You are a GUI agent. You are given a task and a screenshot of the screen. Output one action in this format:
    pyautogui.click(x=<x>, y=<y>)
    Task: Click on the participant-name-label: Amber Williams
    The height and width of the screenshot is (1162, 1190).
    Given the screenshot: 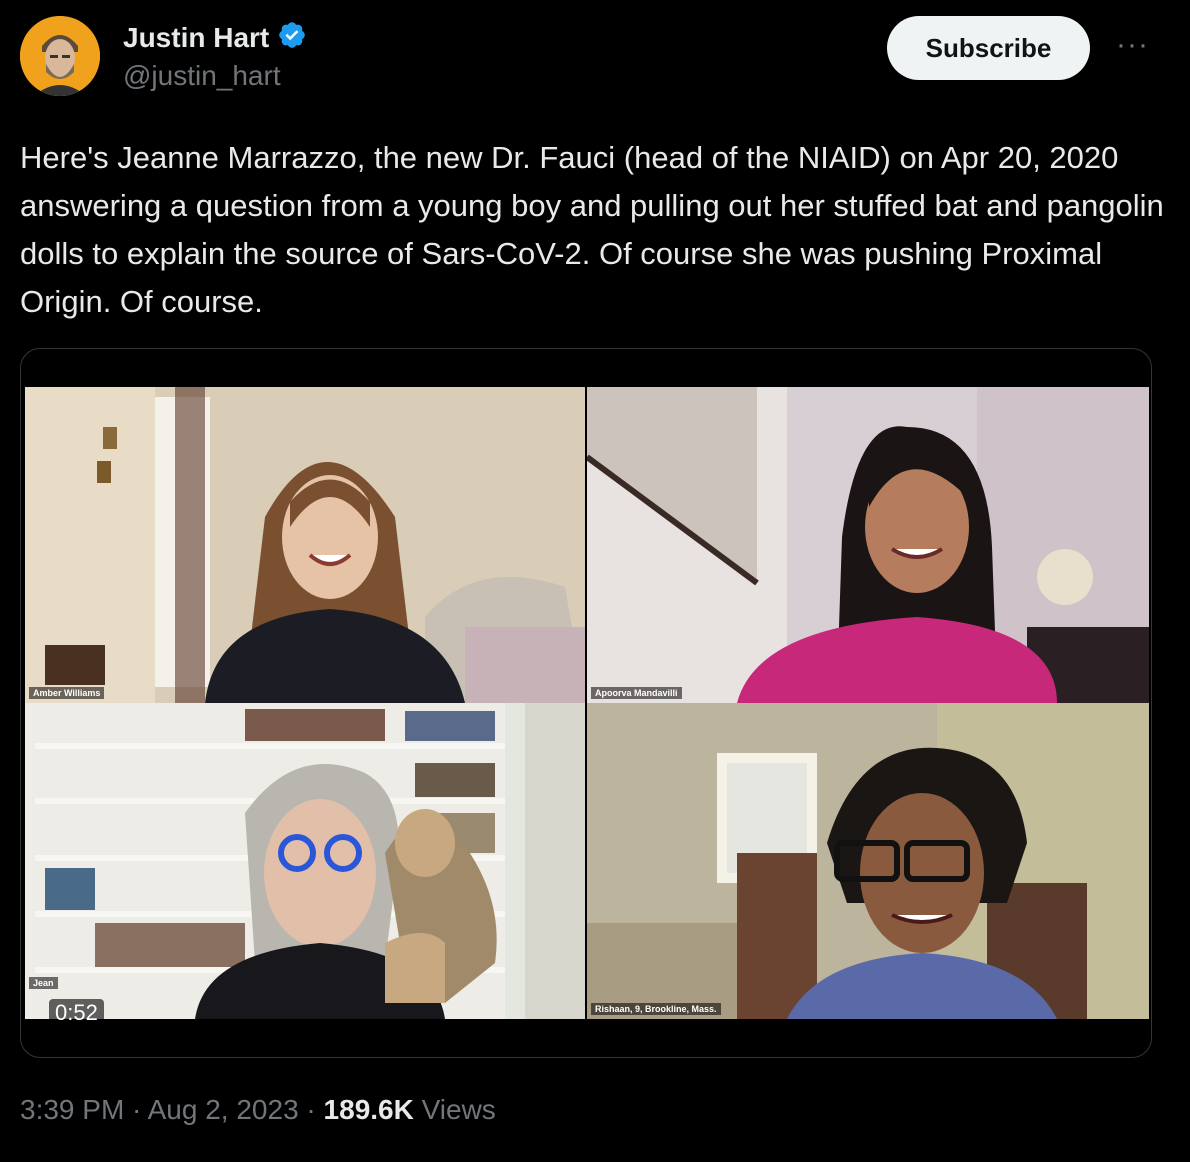 What is the action you would take?
    pyautogui.click(x=67, y=693)
    